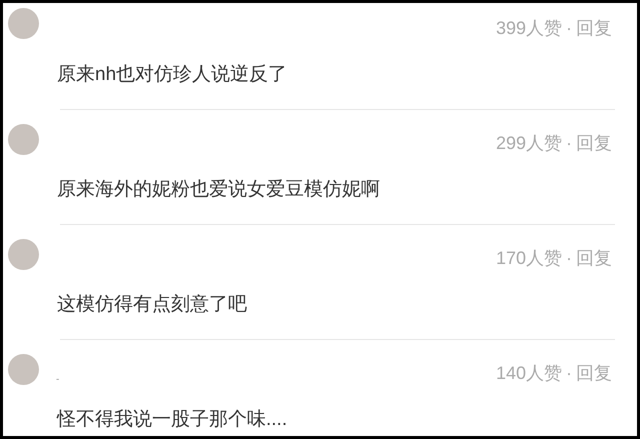 The image size is (640, 439). Describe the element at coordinates (172, 75) in the screenshot. I see `comment-text: 原来nh也对仿珍人说逆反了` at that location.